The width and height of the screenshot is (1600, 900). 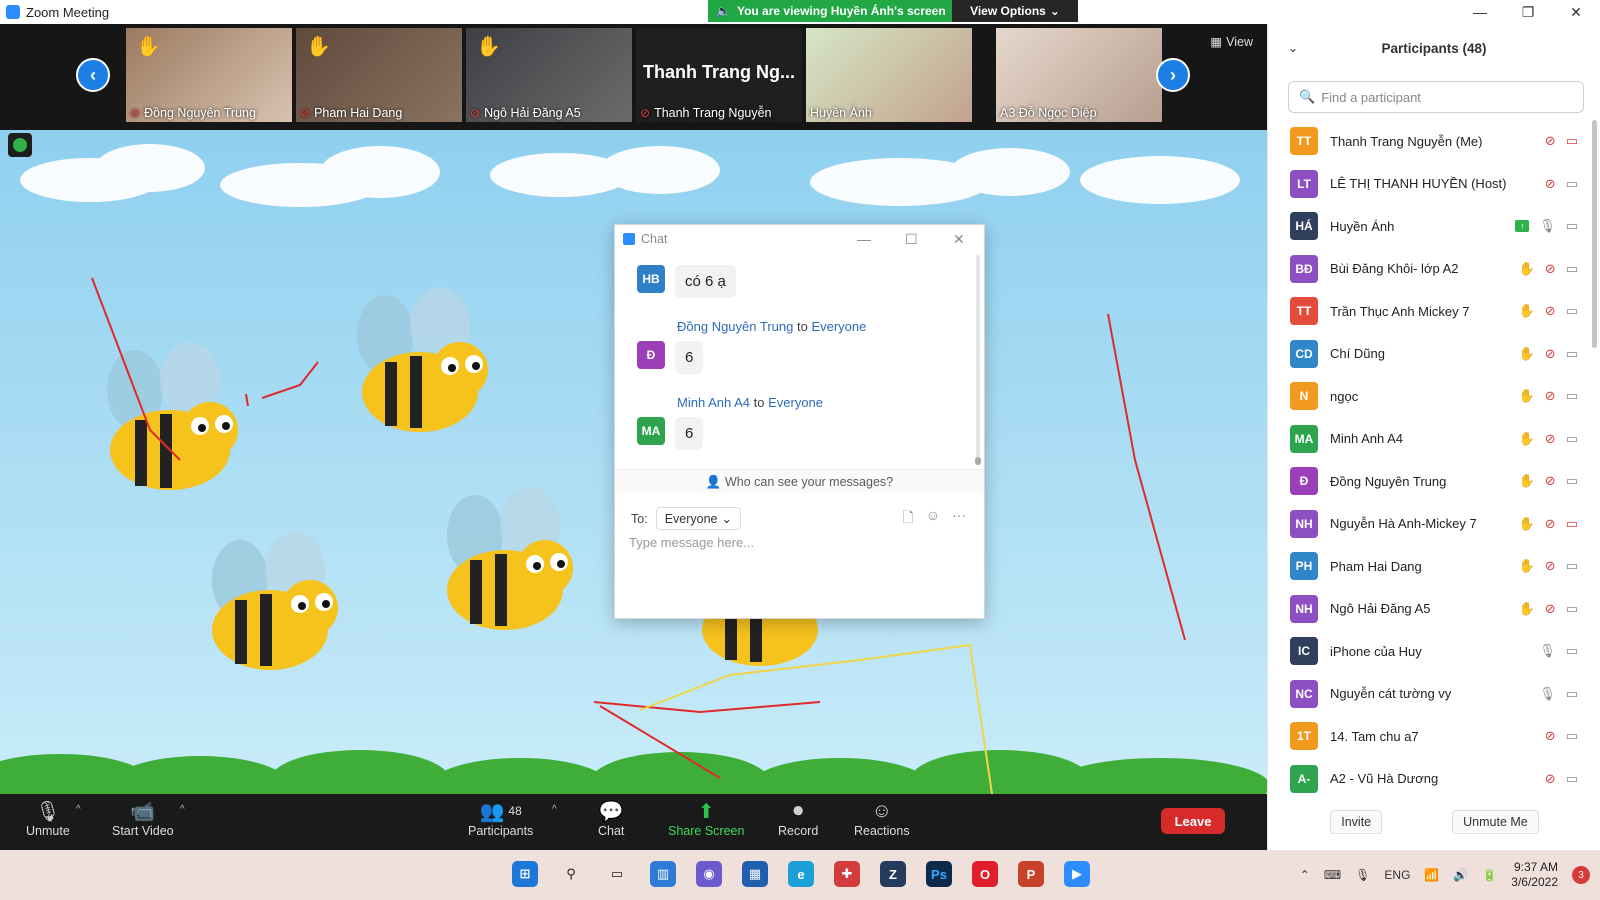 What do you see at coordinates (209, 75) in the screenshot?
I see `video-tile: ✋ ⊘ Đồng Nguyên Trung` at bounding box center [209, 75].